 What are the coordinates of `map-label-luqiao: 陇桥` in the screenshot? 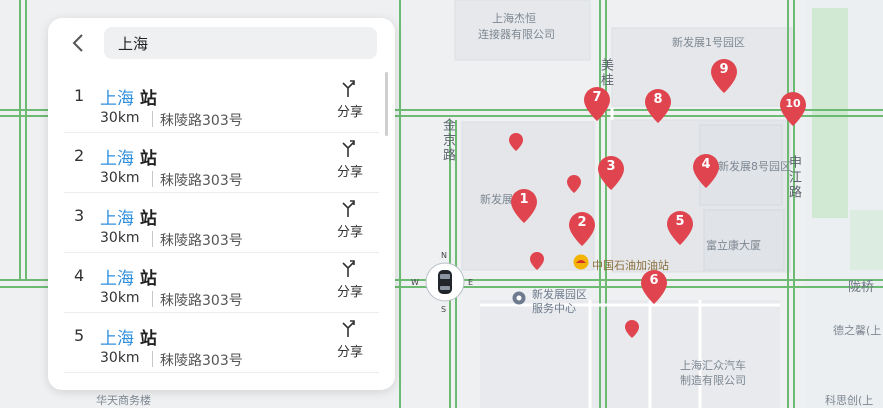 It's located at (861, 287).